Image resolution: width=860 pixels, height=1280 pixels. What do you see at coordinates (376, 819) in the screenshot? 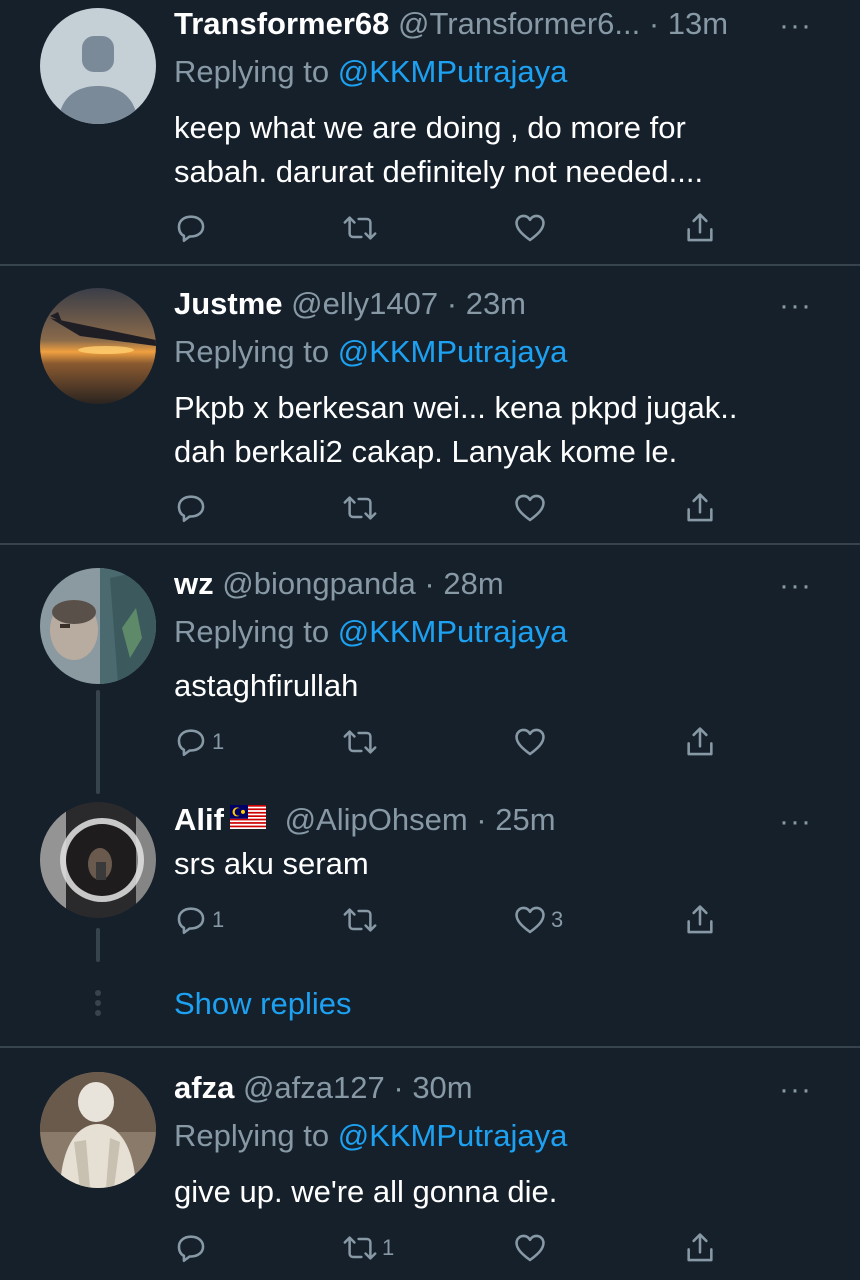
I see `username-handle: @AlipOhsem` at bounding box center [376, 819].